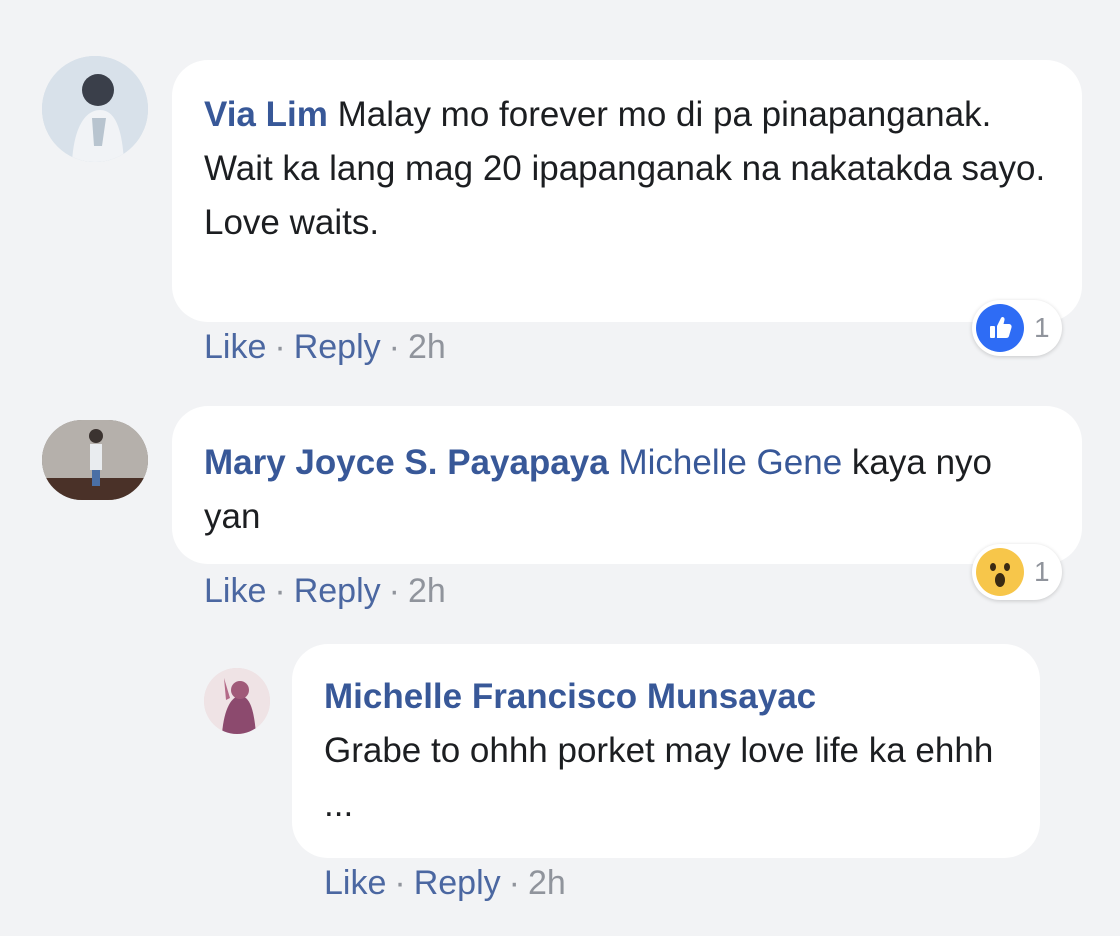  I want to click on reply-actions: Like · Reply · 2h, so click(445, 883).